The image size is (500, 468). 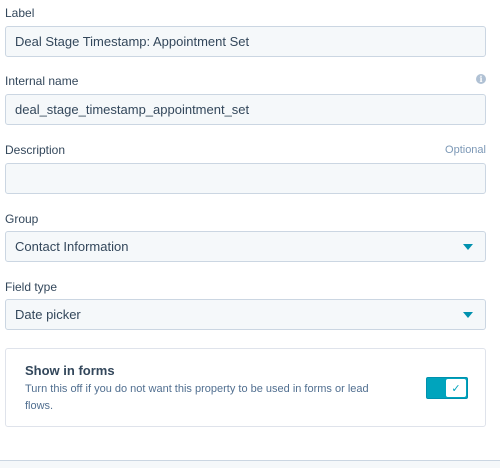 What do you see at coordinates (20, 13) in the screenshot?
I see `label-field-label: Label` at bounding box center [20, 13].